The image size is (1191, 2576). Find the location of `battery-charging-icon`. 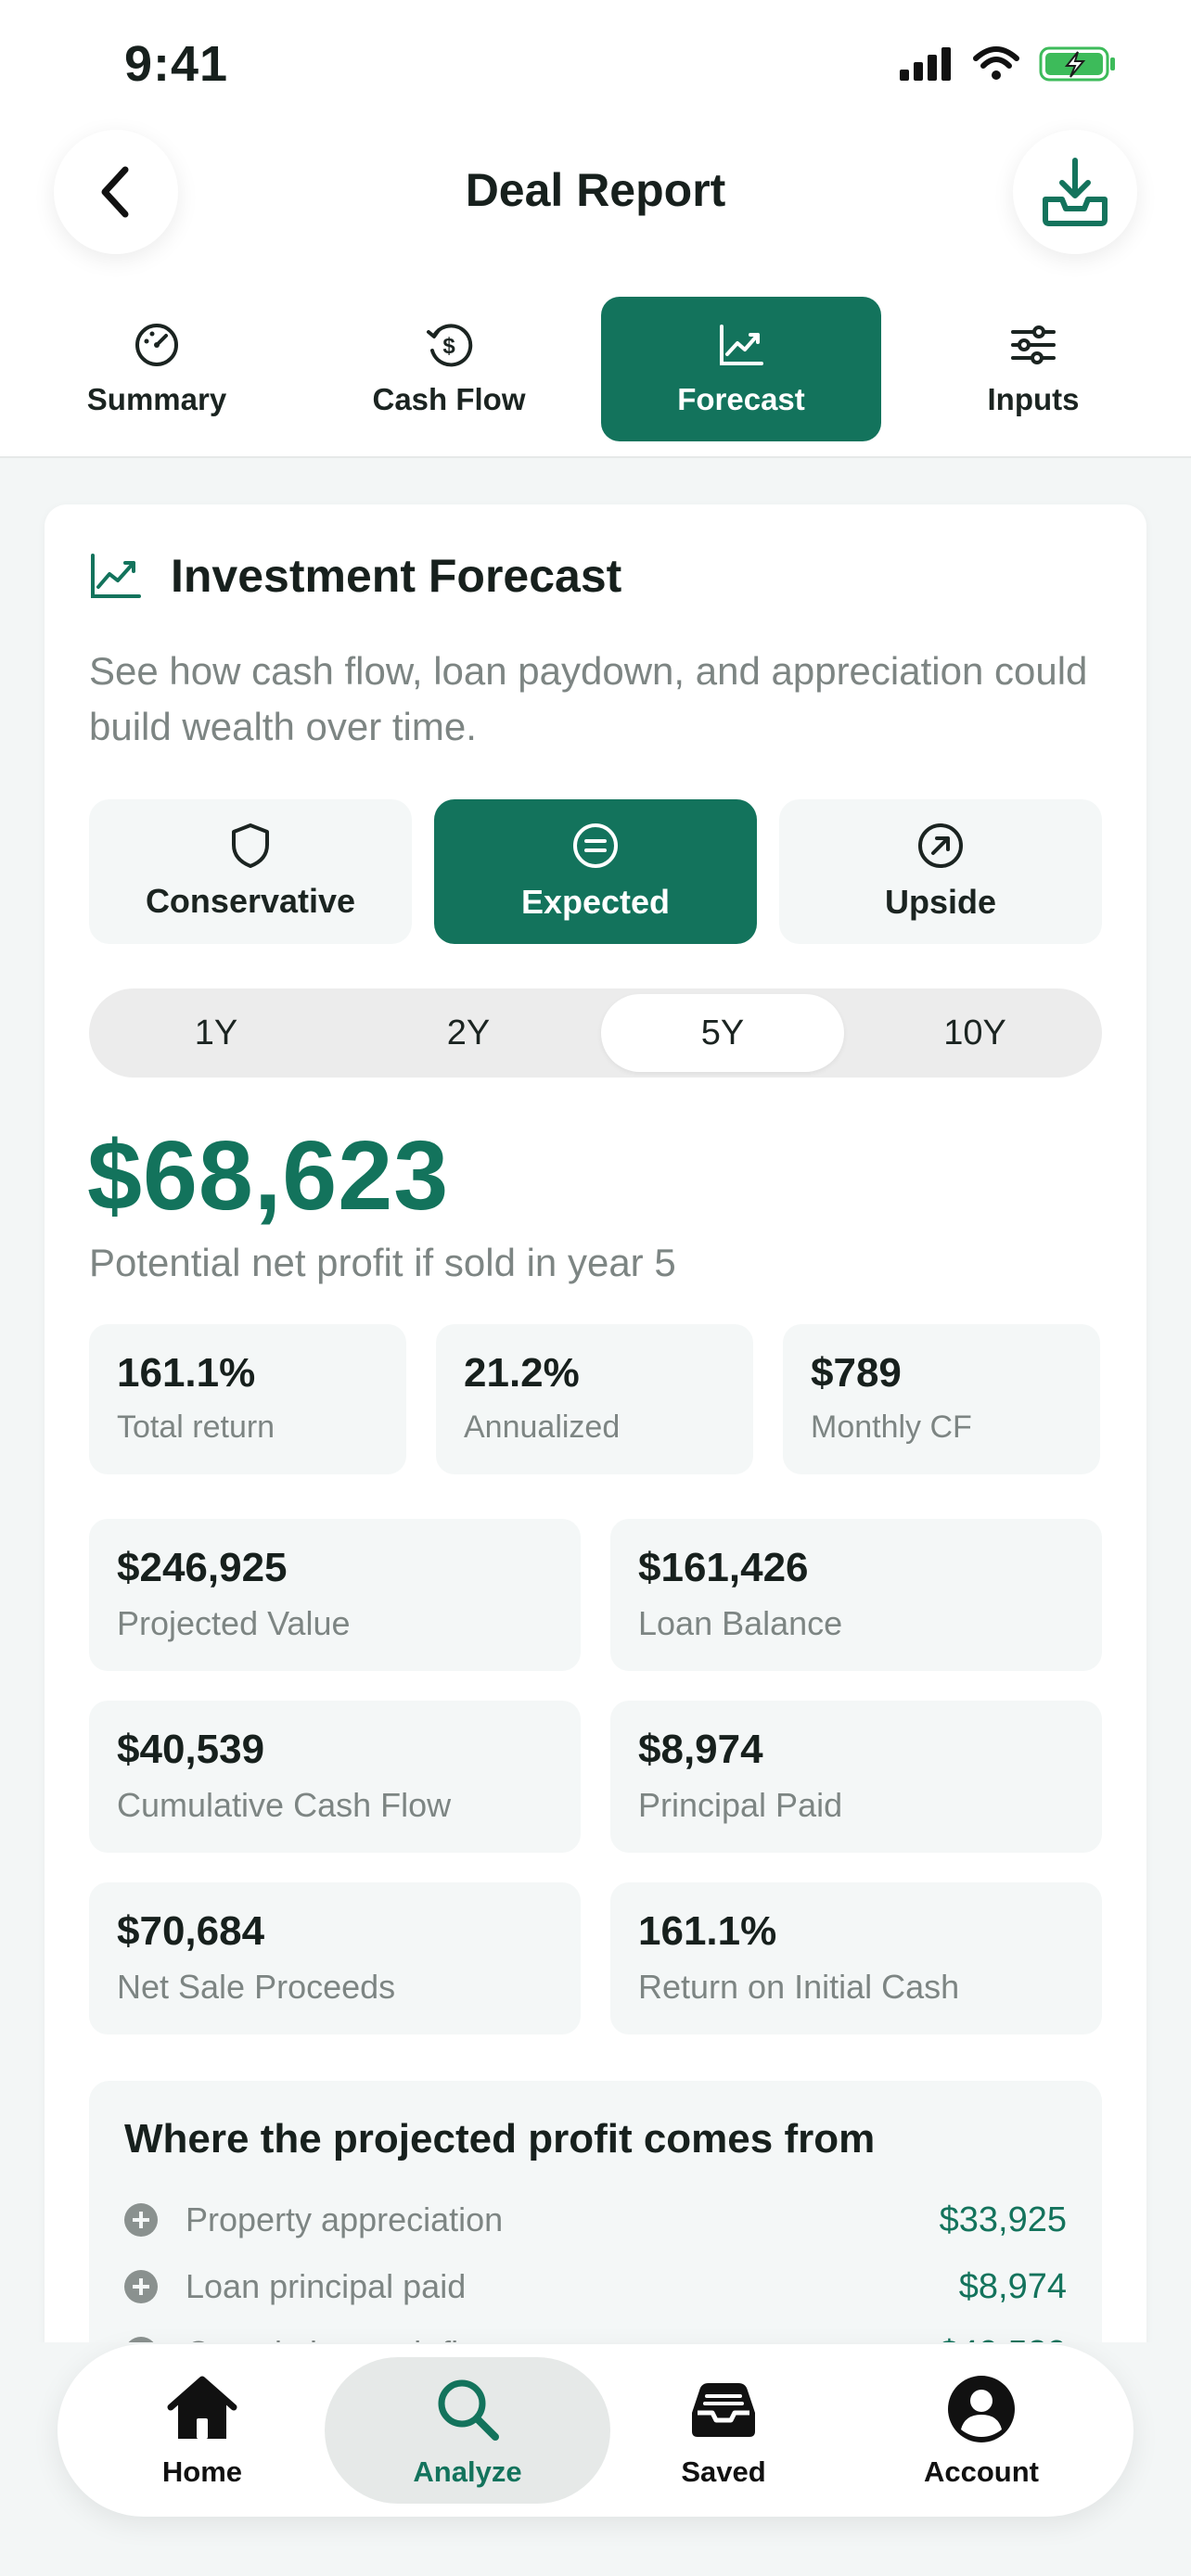

battery-charging-icon is located at coordinates (1077, 64).